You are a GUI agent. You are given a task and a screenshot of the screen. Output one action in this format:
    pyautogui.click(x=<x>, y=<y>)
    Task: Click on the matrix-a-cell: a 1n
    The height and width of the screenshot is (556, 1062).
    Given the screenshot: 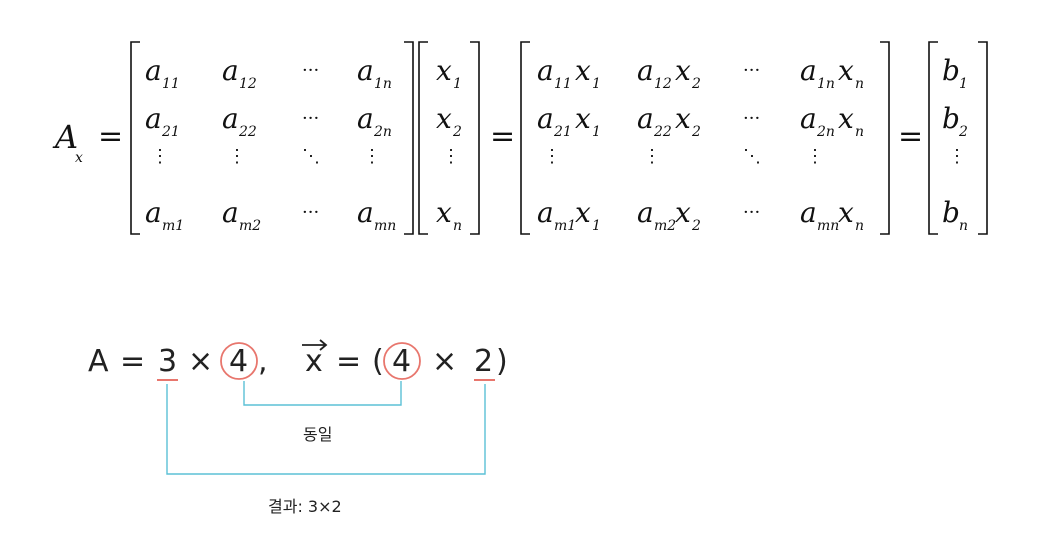 What is the action you would take?
    pyautogui.click(x=374, y=73)
    